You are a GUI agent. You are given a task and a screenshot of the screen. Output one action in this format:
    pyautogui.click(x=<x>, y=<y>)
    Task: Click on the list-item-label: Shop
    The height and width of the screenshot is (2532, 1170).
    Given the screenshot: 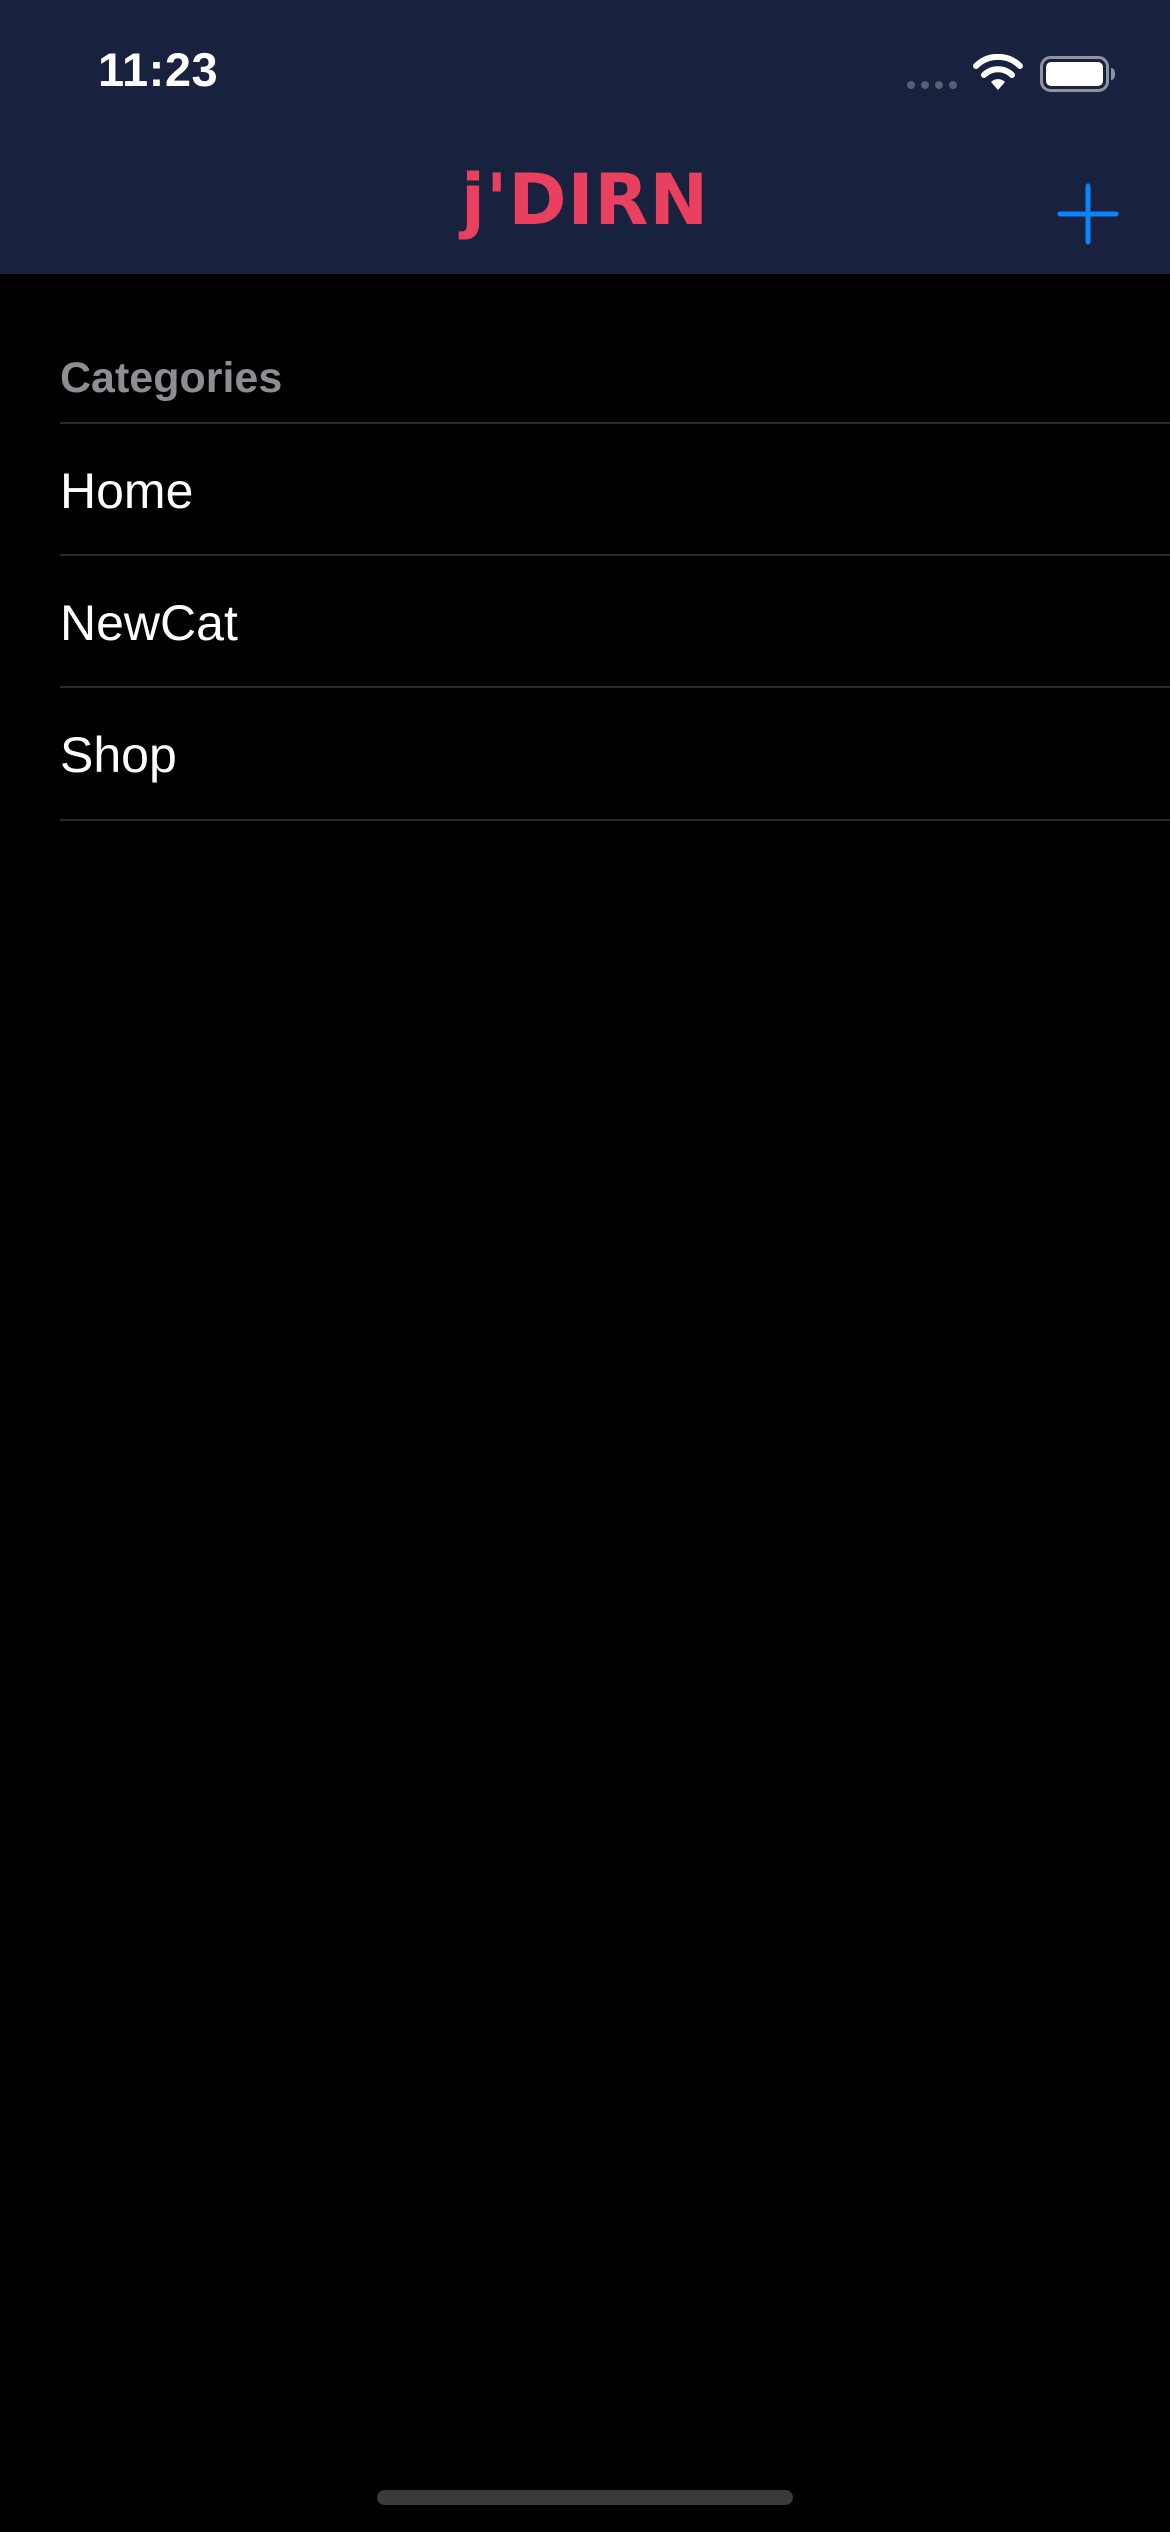 What is the action you would take?
    pyautogui.click(x=118, y=755)
    